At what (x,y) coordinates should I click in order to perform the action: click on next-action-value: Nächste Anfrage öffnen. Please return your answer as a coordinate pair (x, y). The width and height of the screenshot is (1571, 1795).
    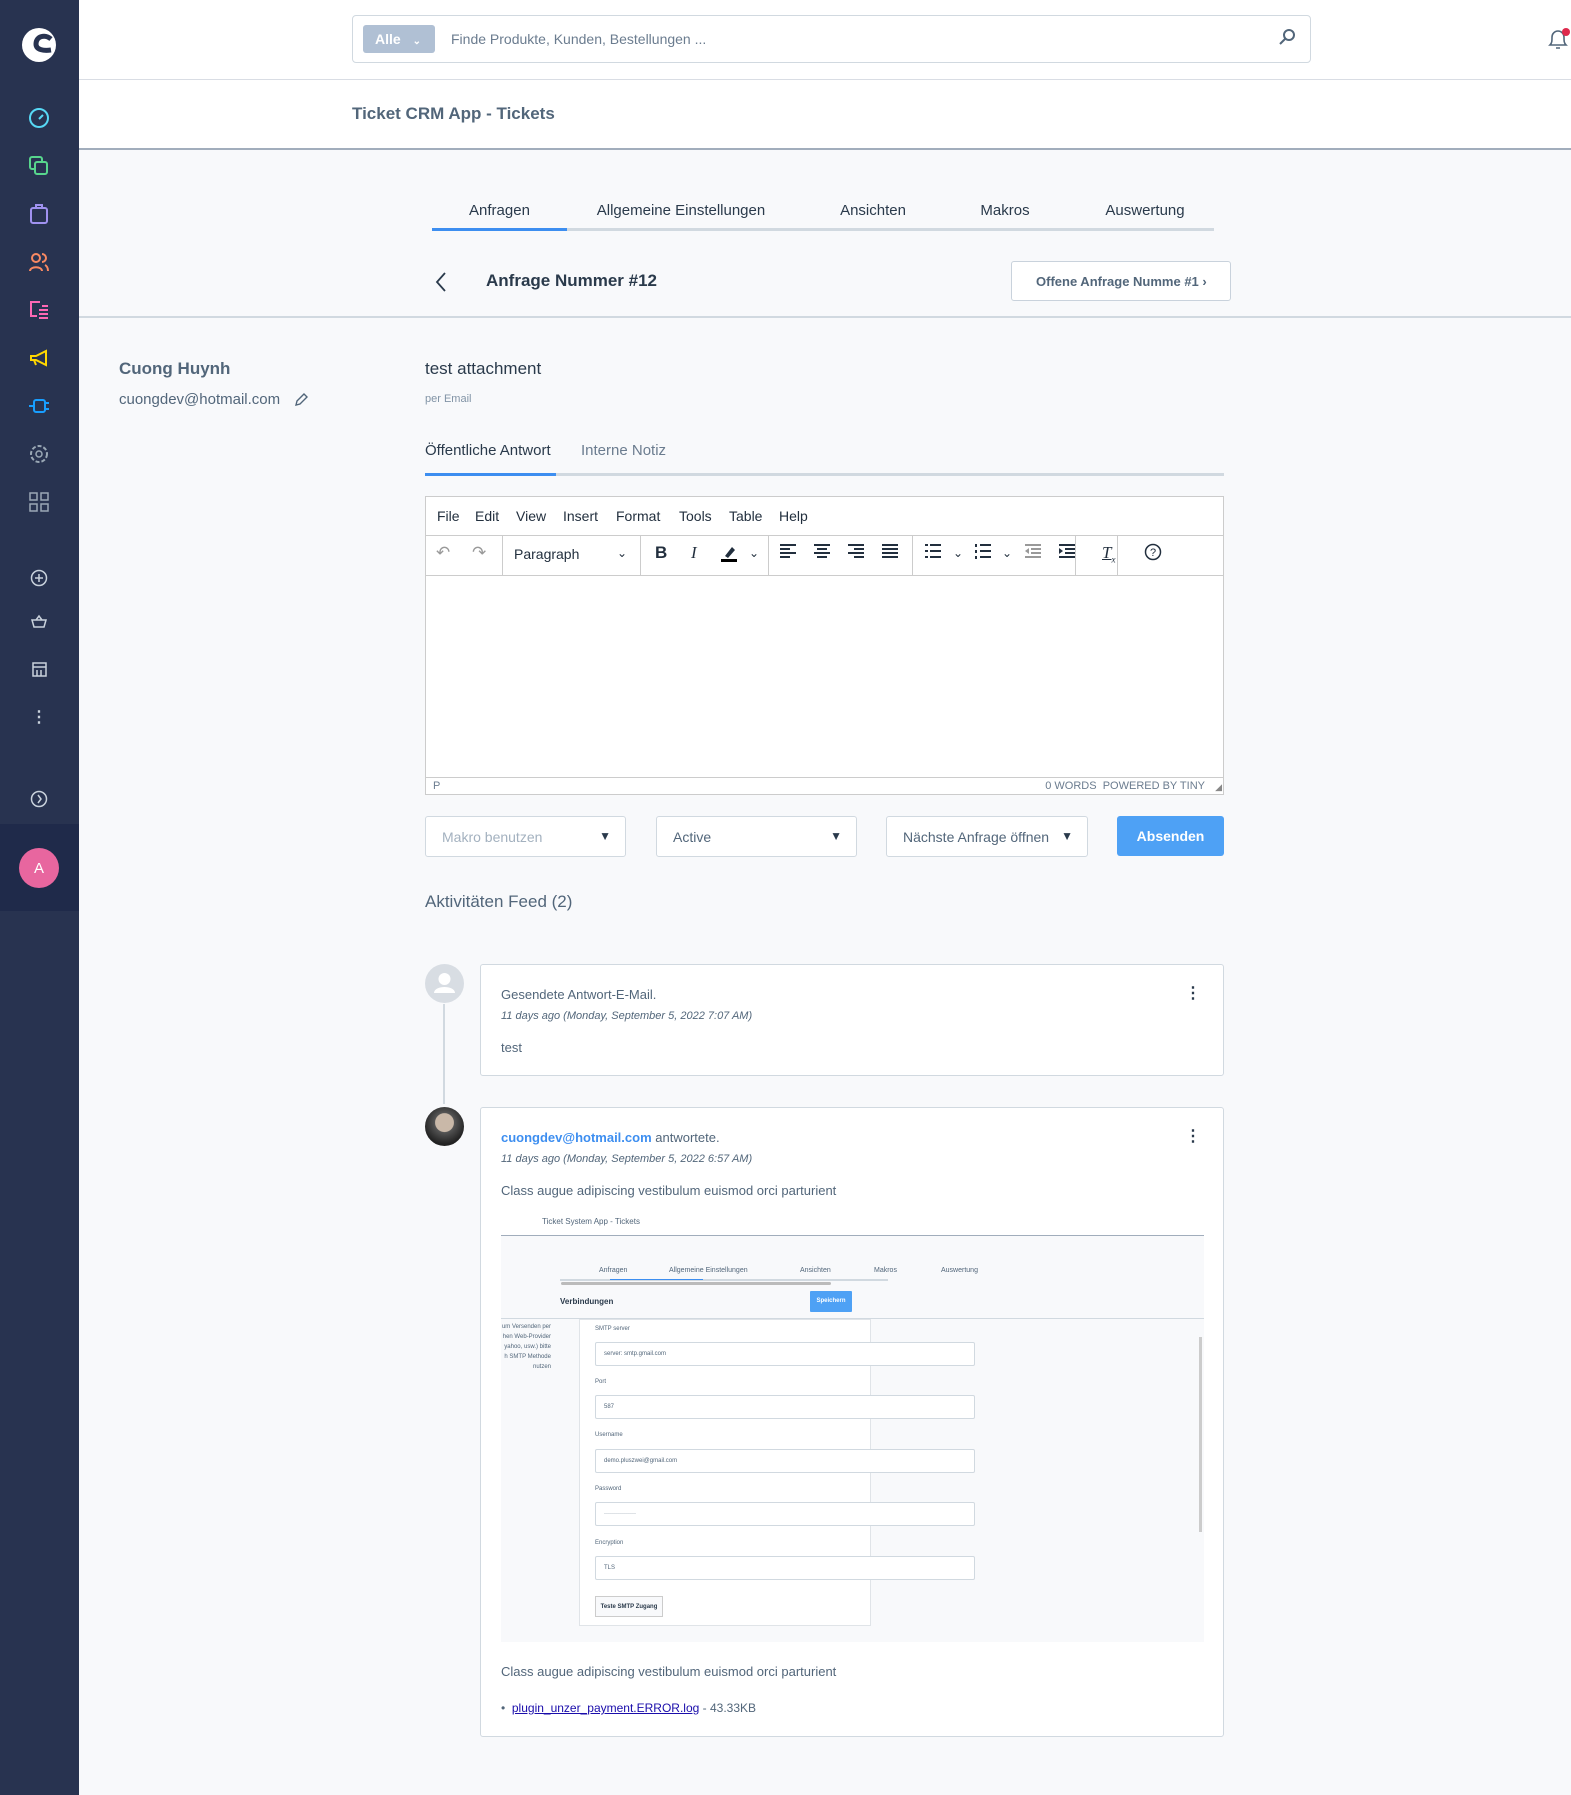
    Looking at the image, I should click on (976, 837).